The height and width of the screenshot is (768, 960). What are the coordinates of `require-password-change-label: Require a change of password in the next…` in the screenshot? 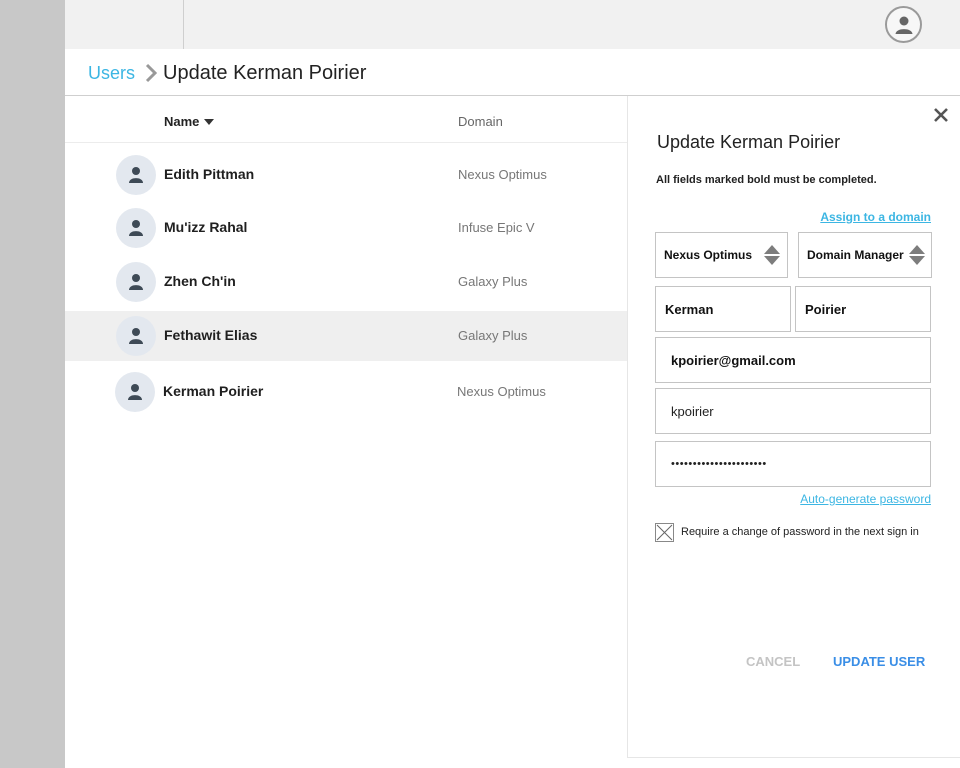 It's located at (800, 532).